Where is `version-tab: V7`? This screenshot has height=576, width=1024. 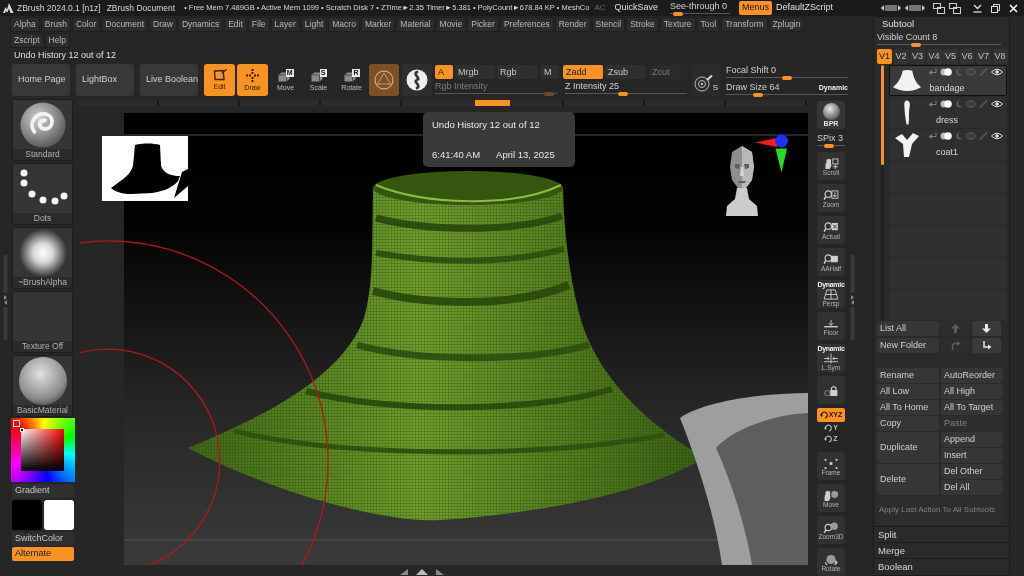
version-tab: V7 is located at coordinates (983, 56).